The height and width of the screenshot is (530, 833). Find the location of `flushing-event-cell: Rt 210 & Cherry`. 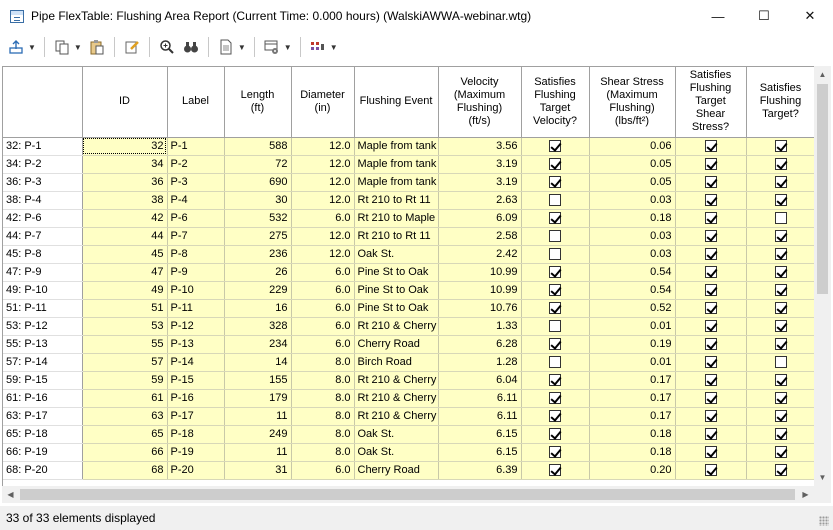

flushing-event-cell: Rt 210 & Cherry is located at coordinates (396, 326).